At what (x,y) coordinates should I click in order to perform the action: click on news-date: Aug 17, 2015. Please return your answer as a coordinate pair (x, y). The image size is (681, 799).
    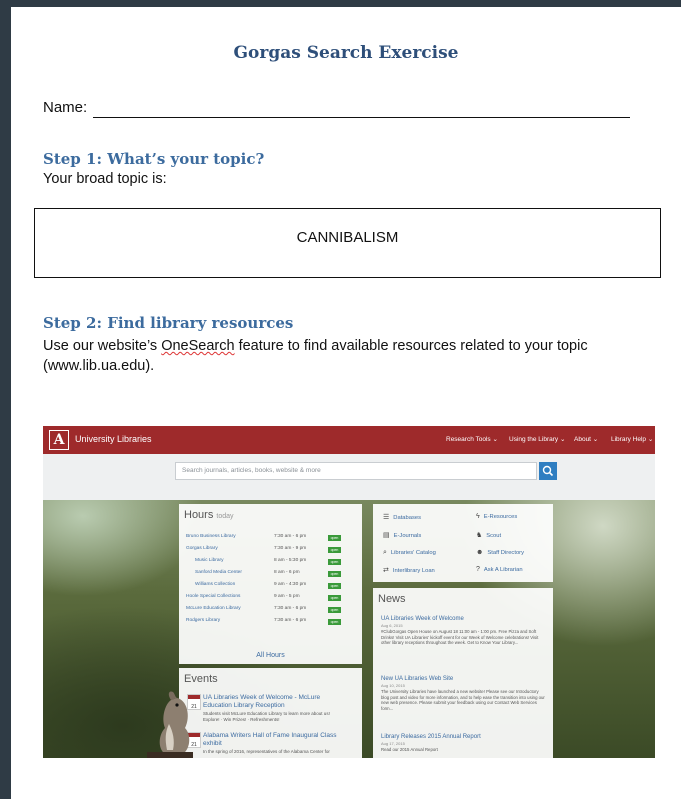
    Looking at the image, I should click on (393, 743).